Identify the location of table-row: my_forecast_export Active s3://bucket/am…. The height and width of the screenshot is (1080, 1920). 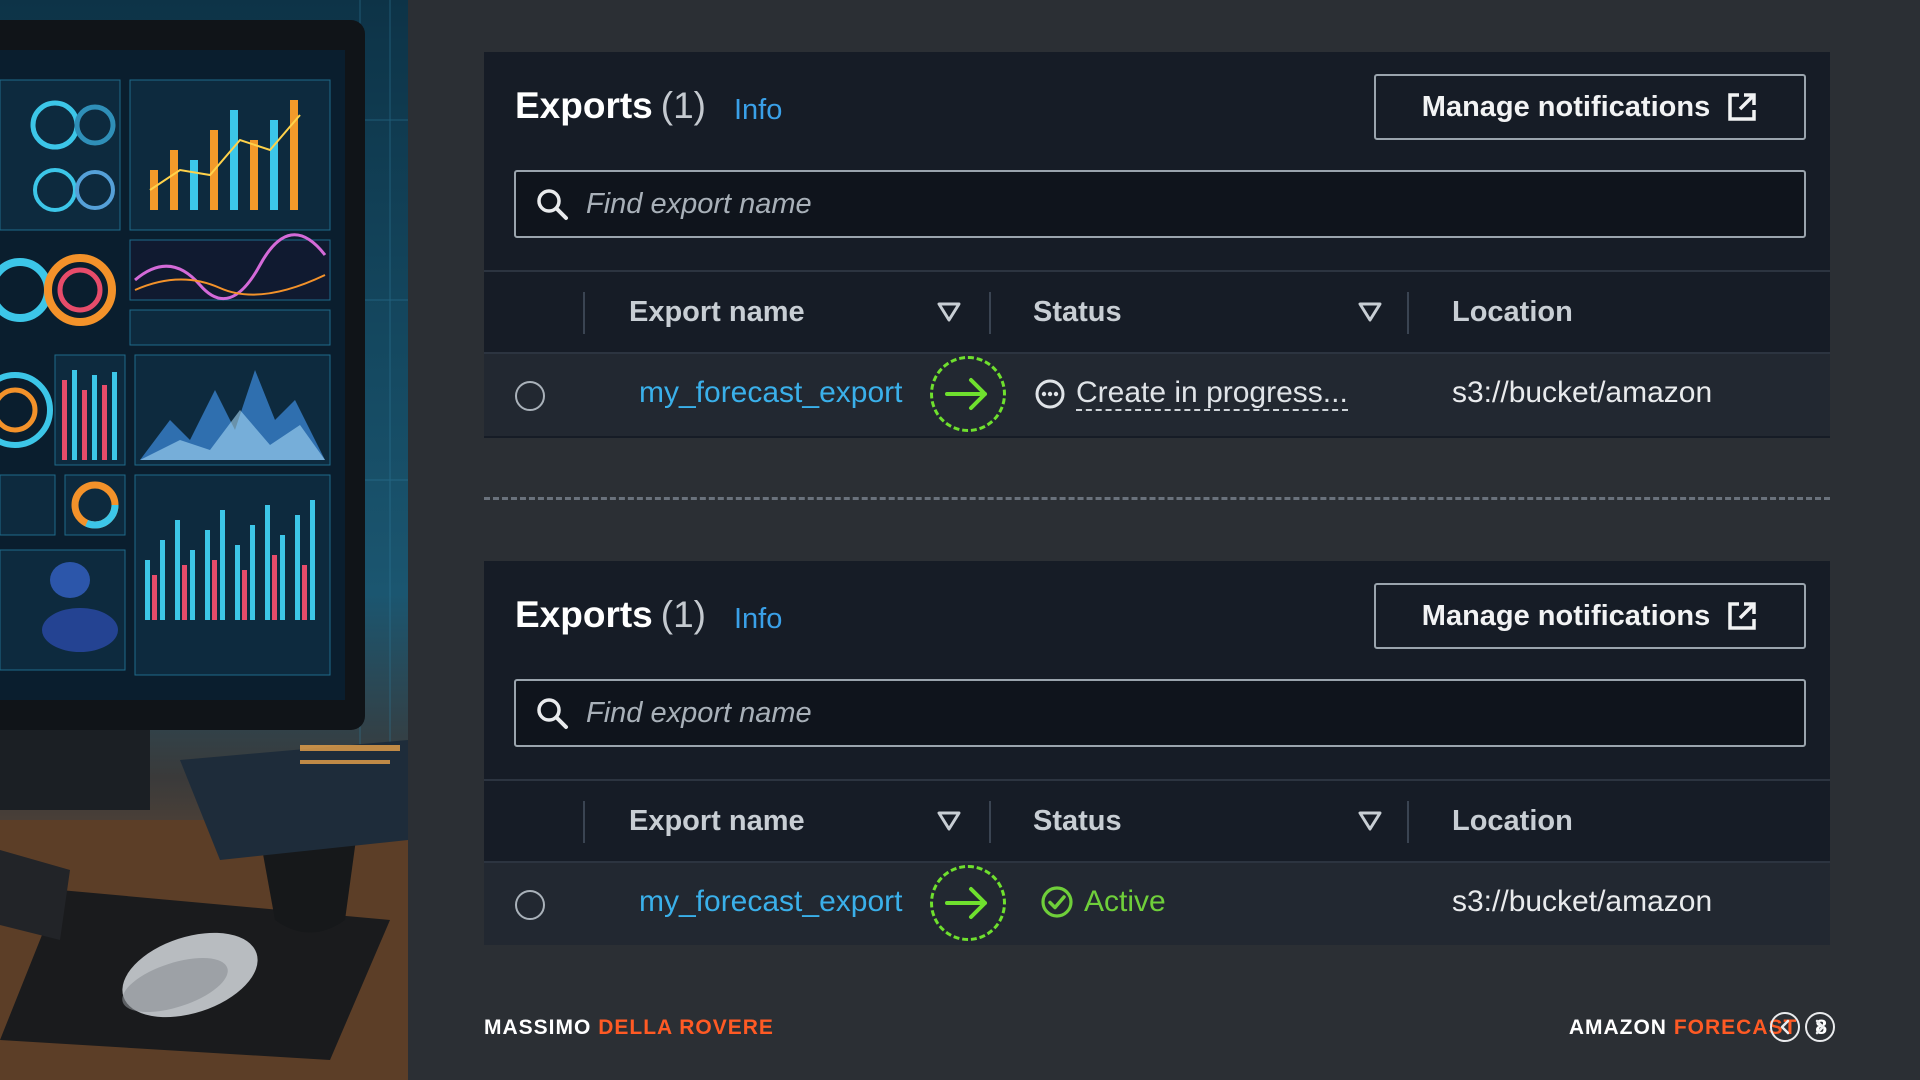
(1157, 904).